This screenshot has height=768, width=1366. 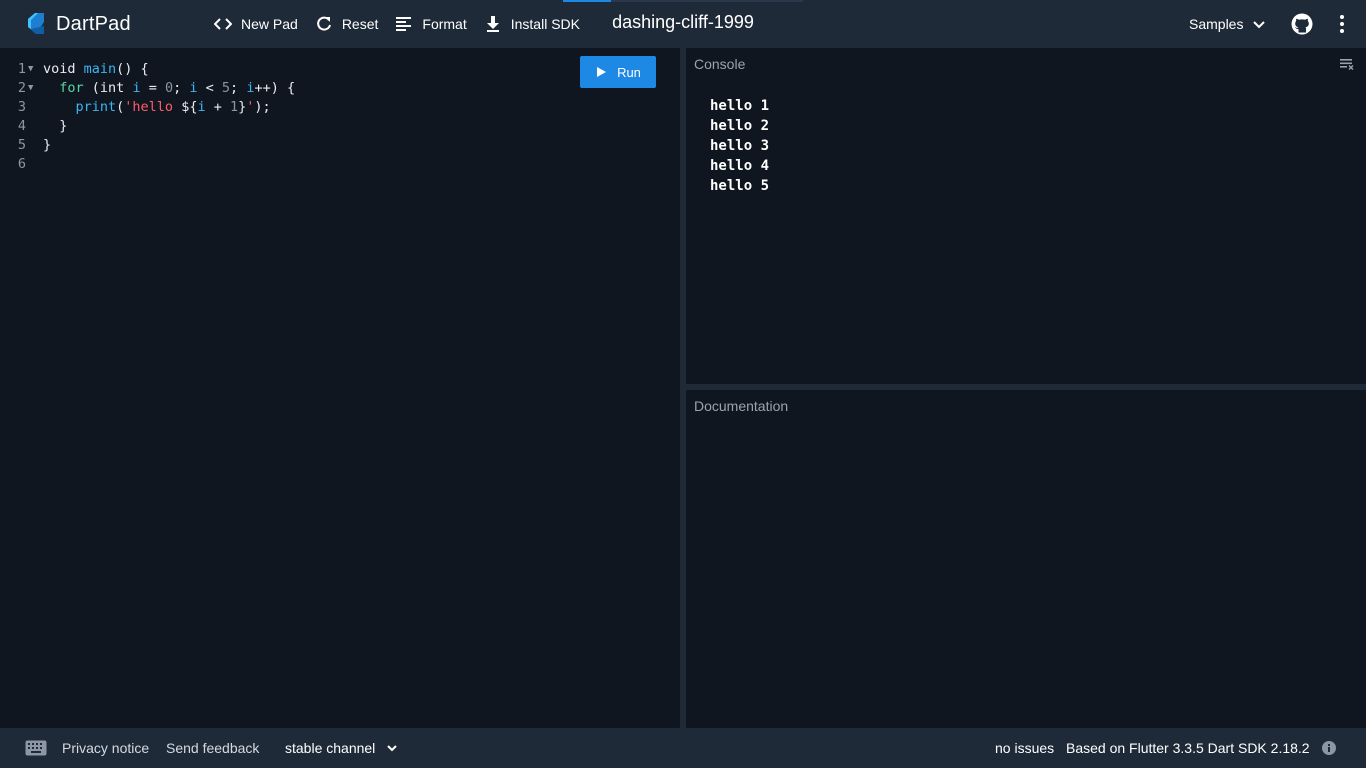 What do you see at coordinates (209, 88) in the screenshot?
I see `code-token: <` at bounding box center [209, 88].